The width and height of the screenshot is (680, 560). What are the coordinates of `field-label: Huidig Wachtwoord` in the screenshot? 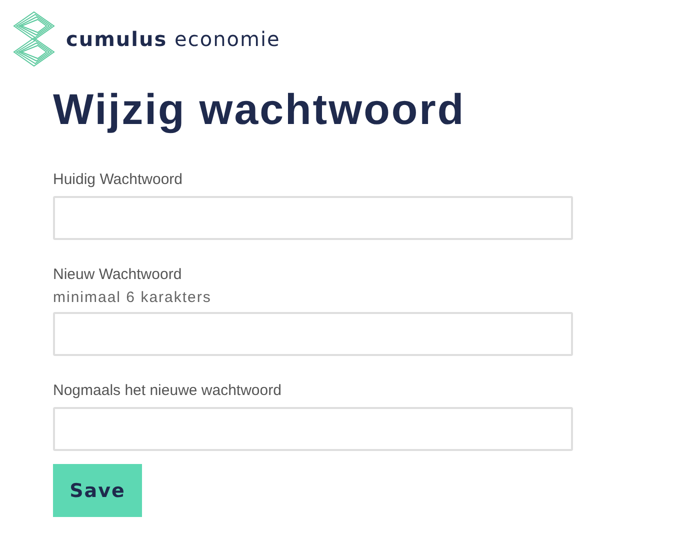 It's located at (118, 179).